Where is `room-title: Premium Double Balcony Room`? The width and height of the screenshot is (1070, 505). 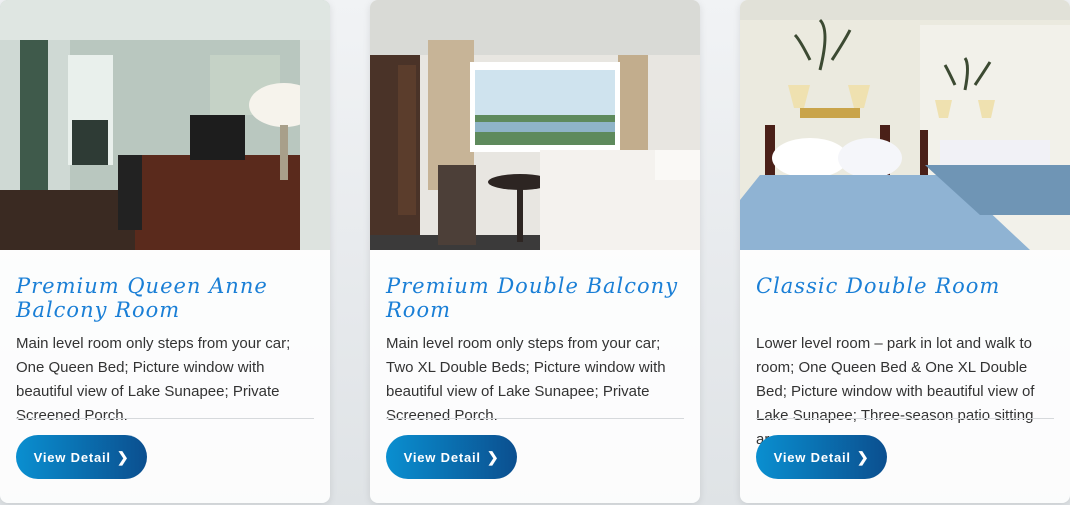
room-title: Premium Double Balcony Room is located at coordinates (535, 298).